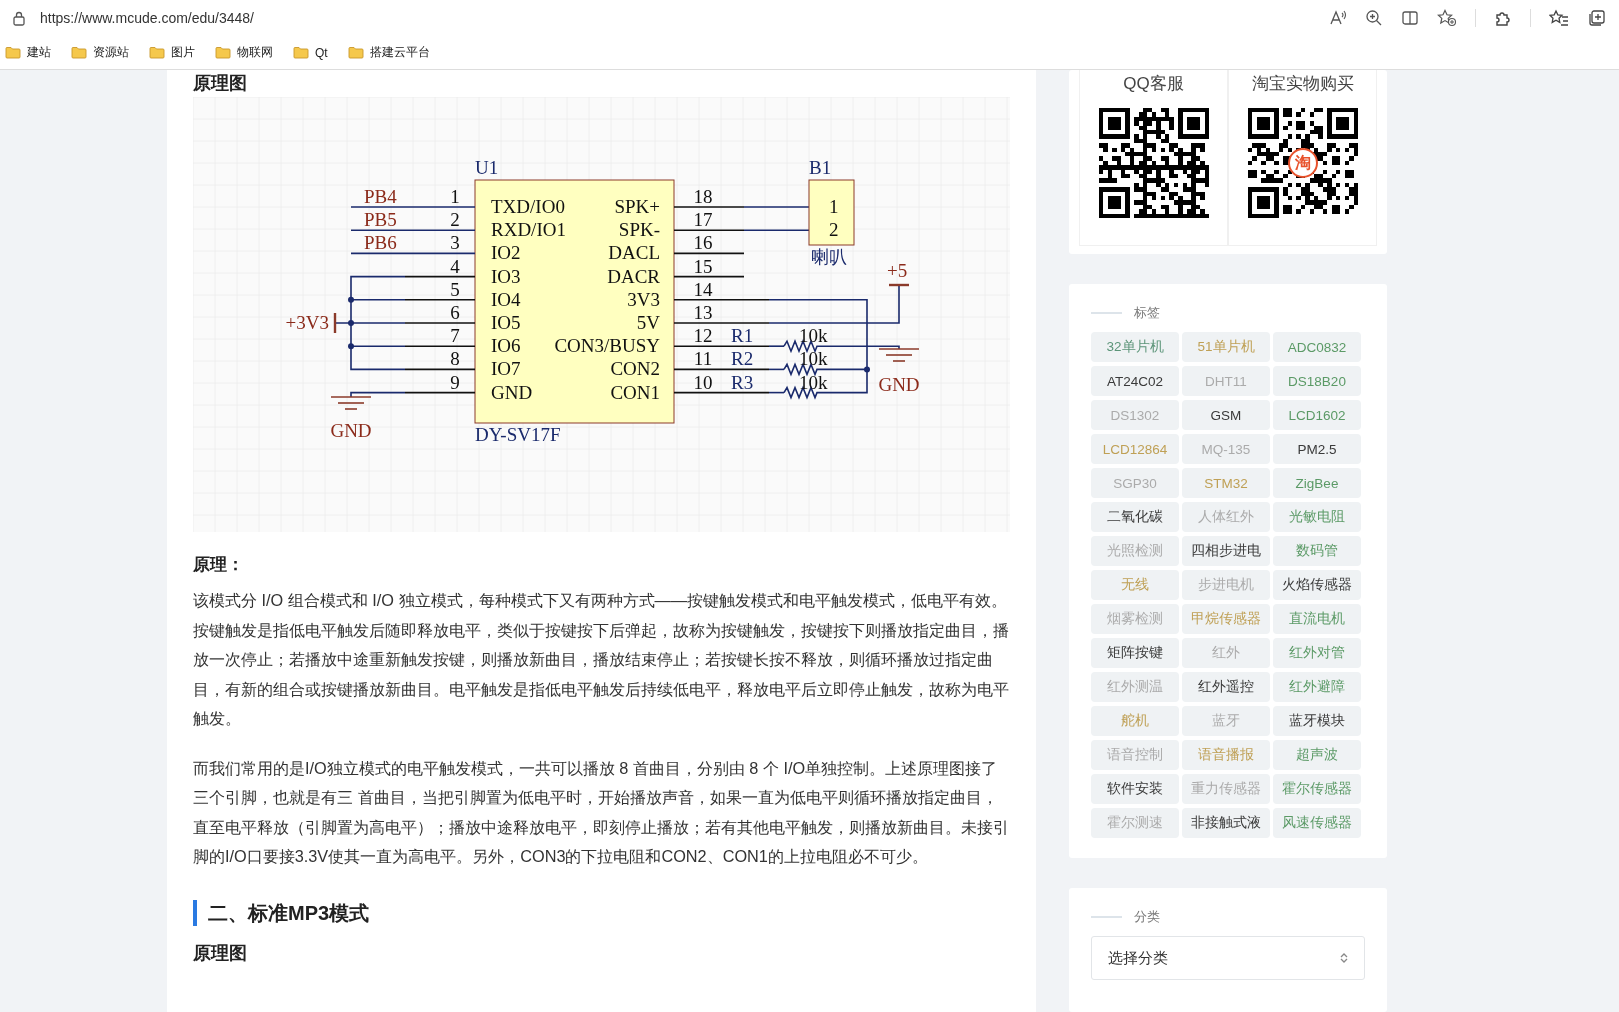  I want to click on subsection-heading: 原理图, so click(220, 952).